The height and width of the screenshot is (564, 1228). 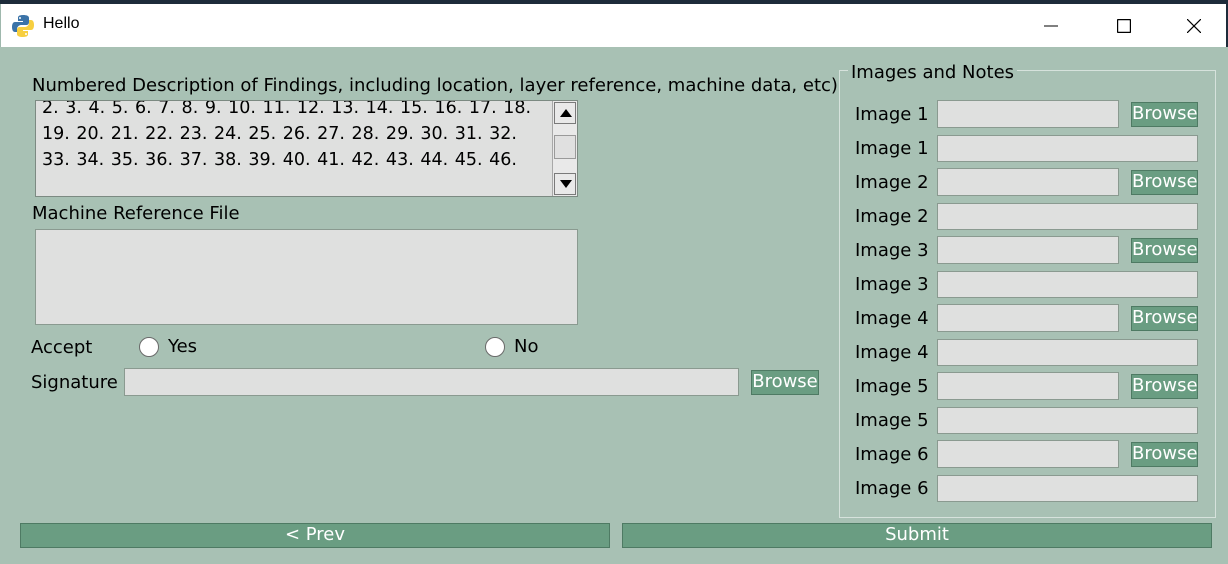 I want to click on image-5-path-field, so click(x=1028, y=386).